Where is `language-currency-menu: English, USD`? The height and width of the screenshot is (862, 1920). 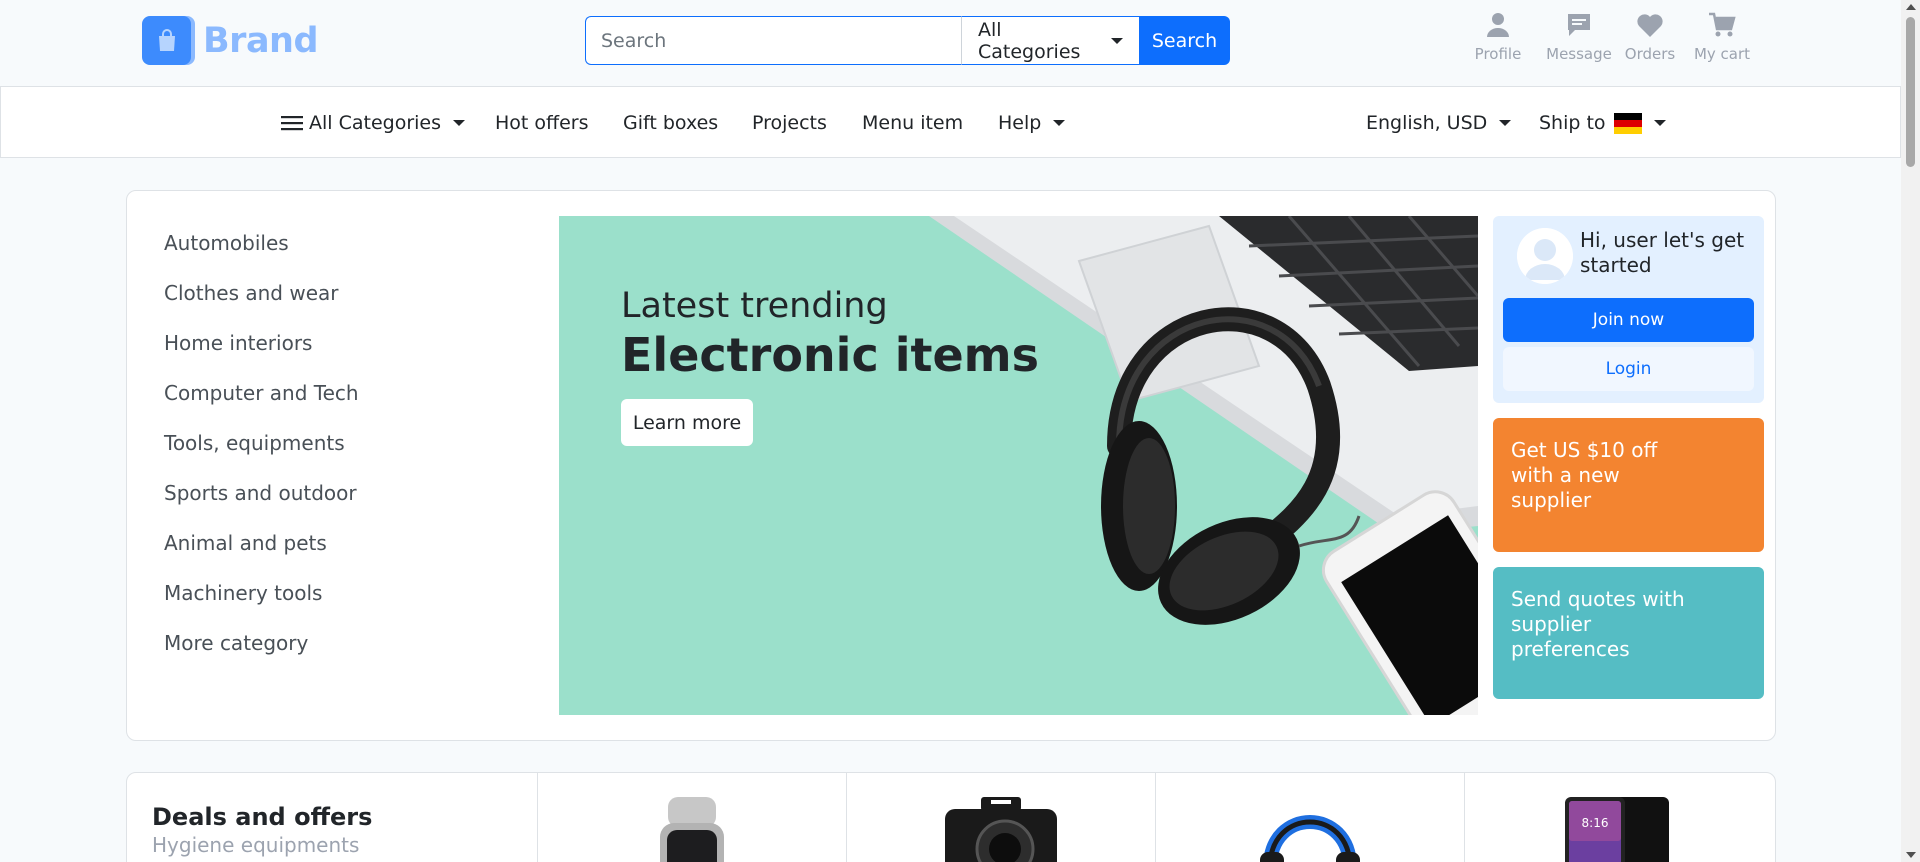 language-currency-menu: English, USD is located at coordinates (1439, 123).